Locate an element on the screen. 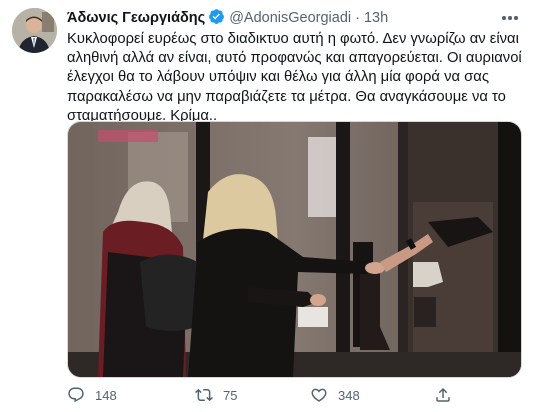  tweet-header: Άδωνις Γεωργιάδης @AdonisGeorgiadi · 13h is located at coordinates (294, 18).